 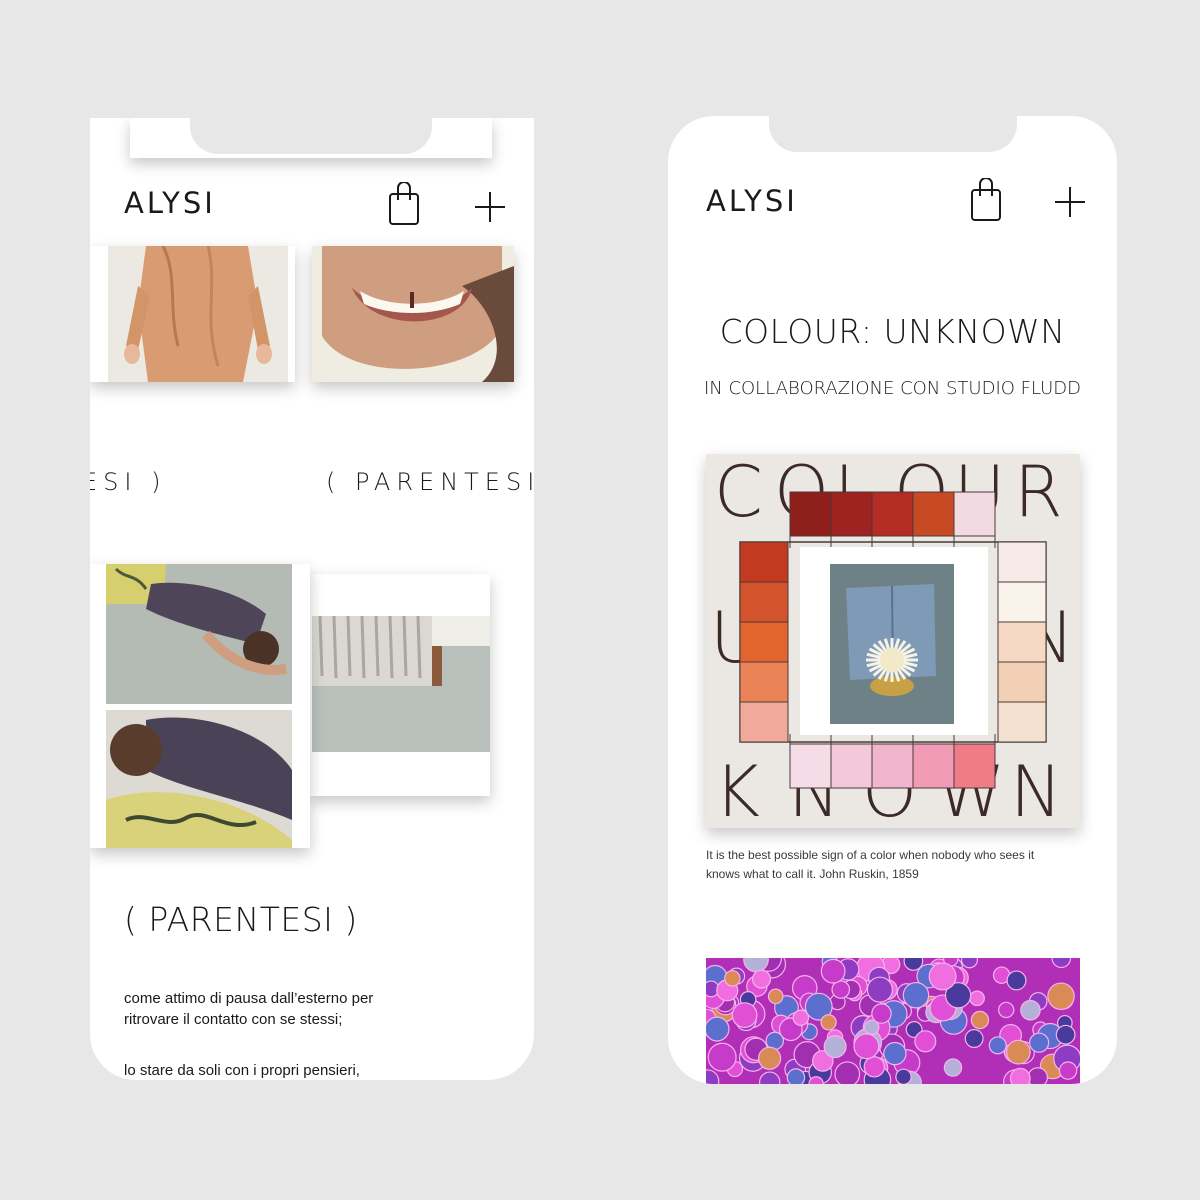 I want to click on photo-card-lying, so click(x=200, y=706).